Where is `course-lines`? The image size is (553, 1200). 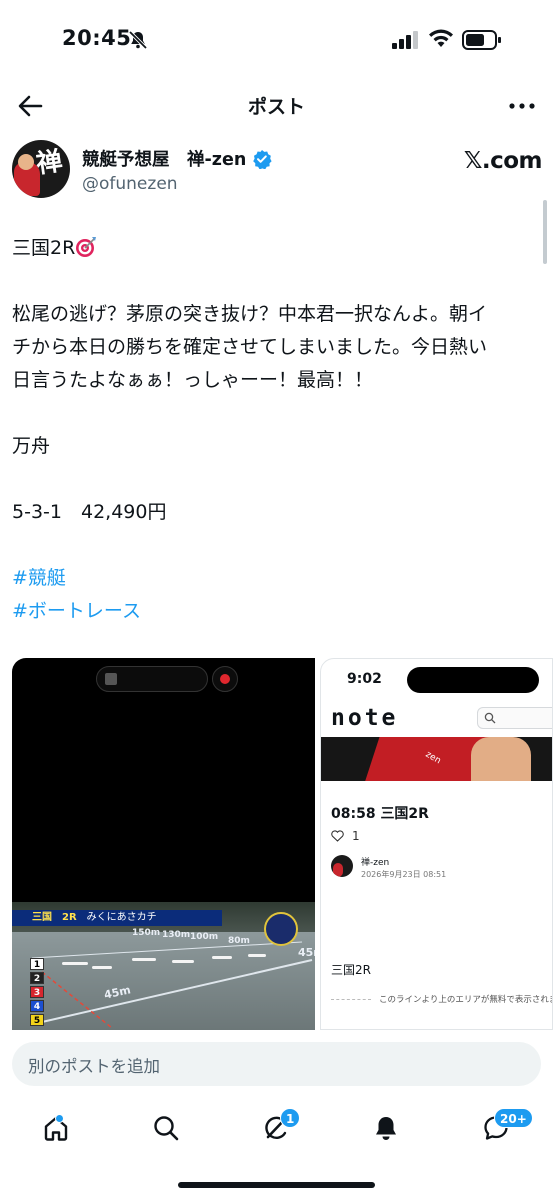 course-lines is located at coordinates (172, 985).